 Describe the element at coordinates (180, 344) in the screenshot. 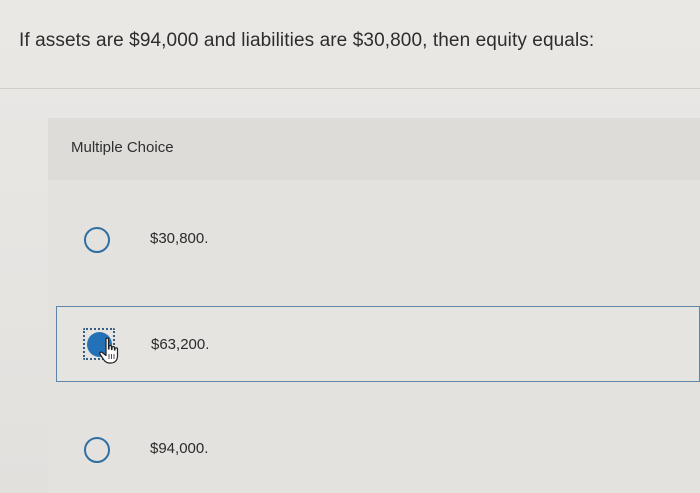

I see `option-label: $63,200.` at that location.